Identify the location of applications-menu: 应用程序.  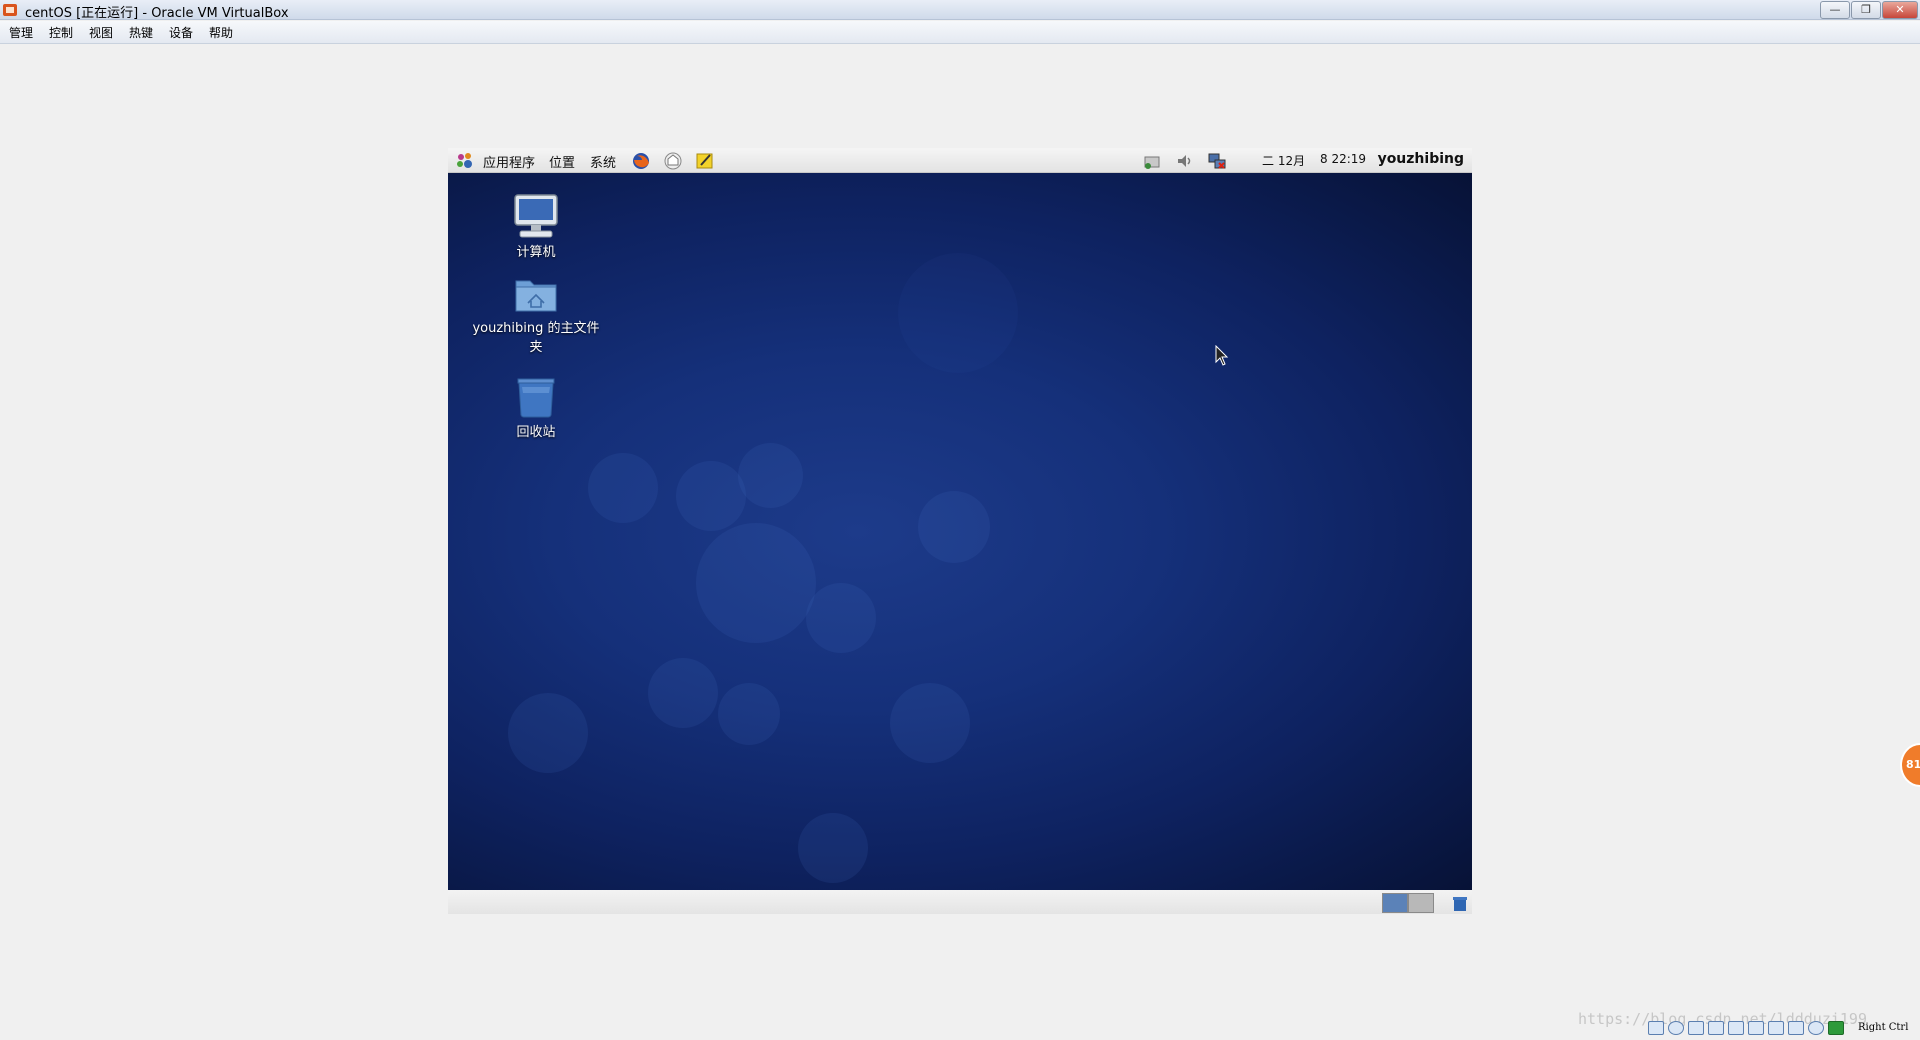
(509, 161).